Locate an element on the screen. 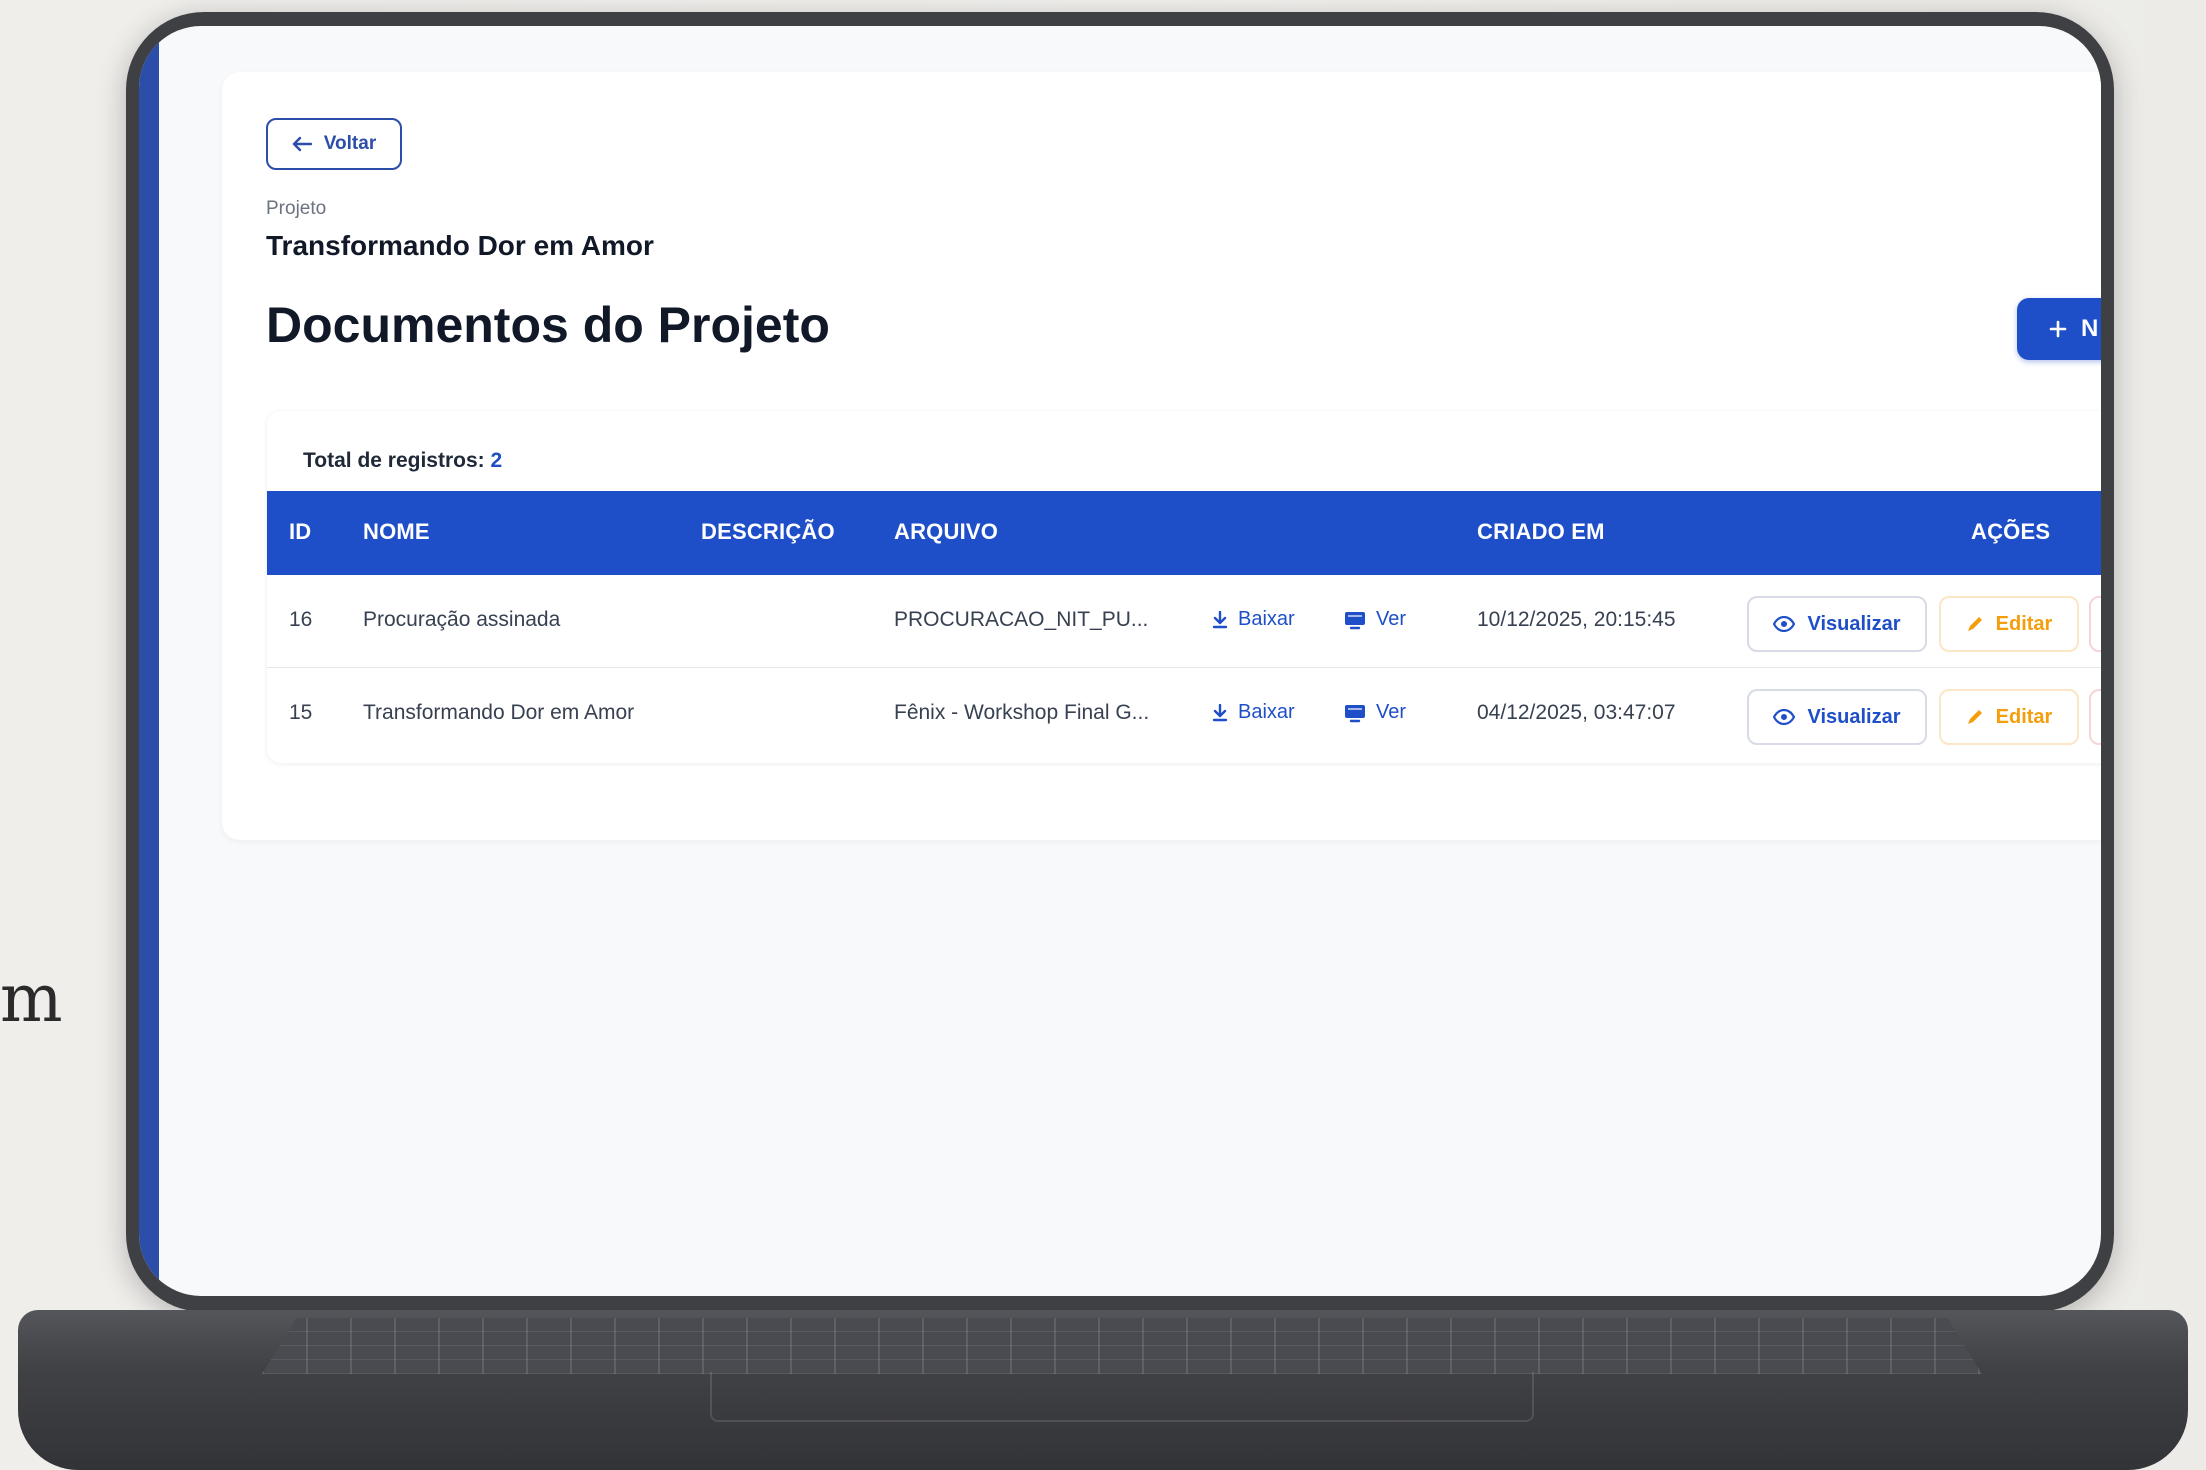  column-header-nome: NOME is located at coordinates (396, 531).